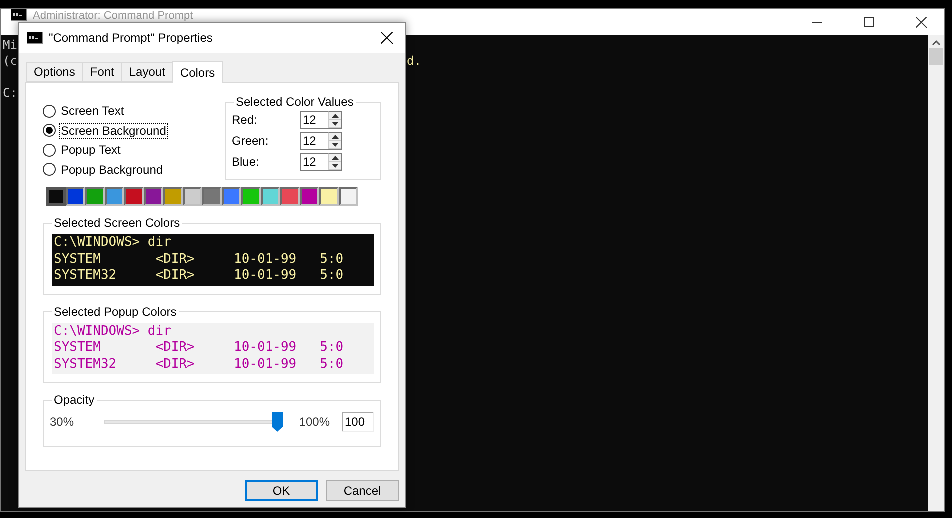 This screenshot has height=518, width=952. Describe the element at coordinates (62, 422) in the screenshot. I see `slider-min-label: 30%` at that location.